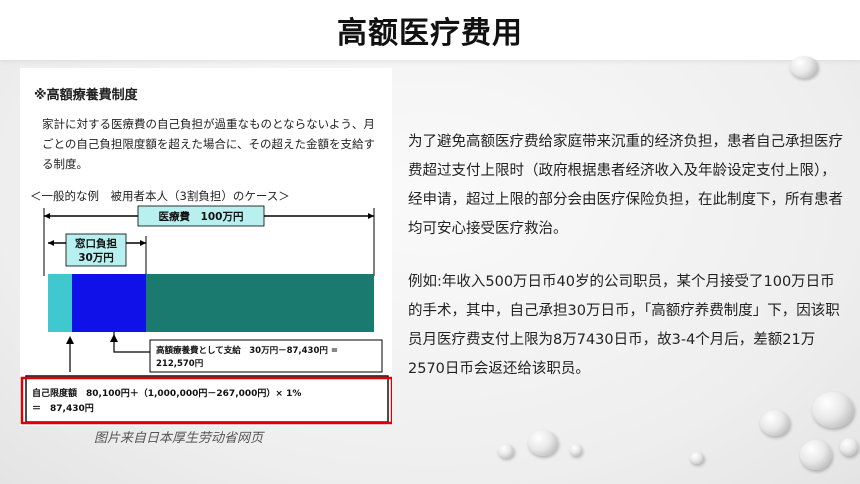 Image resolution: width=860 pixels, height=484 pixels. Describe the element at coordinates (63, 408) in the screenshot. I see `limit-line2: ＝ 87,430円` at that location.